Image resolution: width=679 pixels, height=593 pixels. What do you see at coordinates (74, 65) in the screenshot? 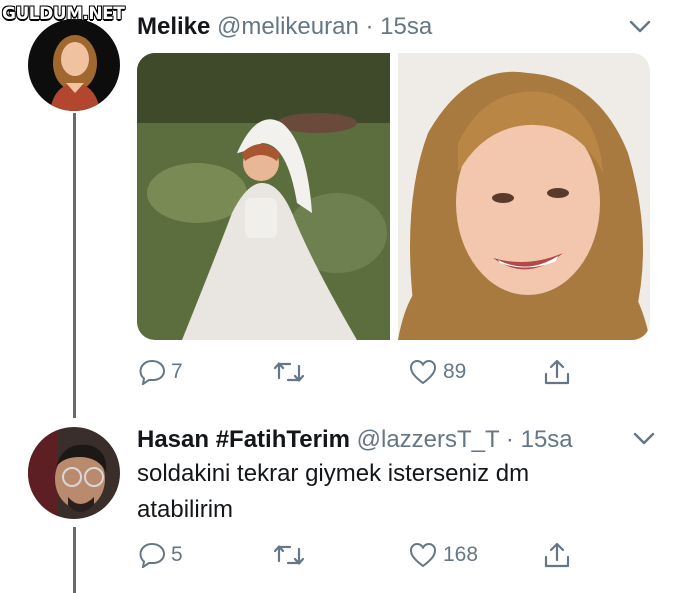
I see `avatar-melike` at bounding box center [74, 65].